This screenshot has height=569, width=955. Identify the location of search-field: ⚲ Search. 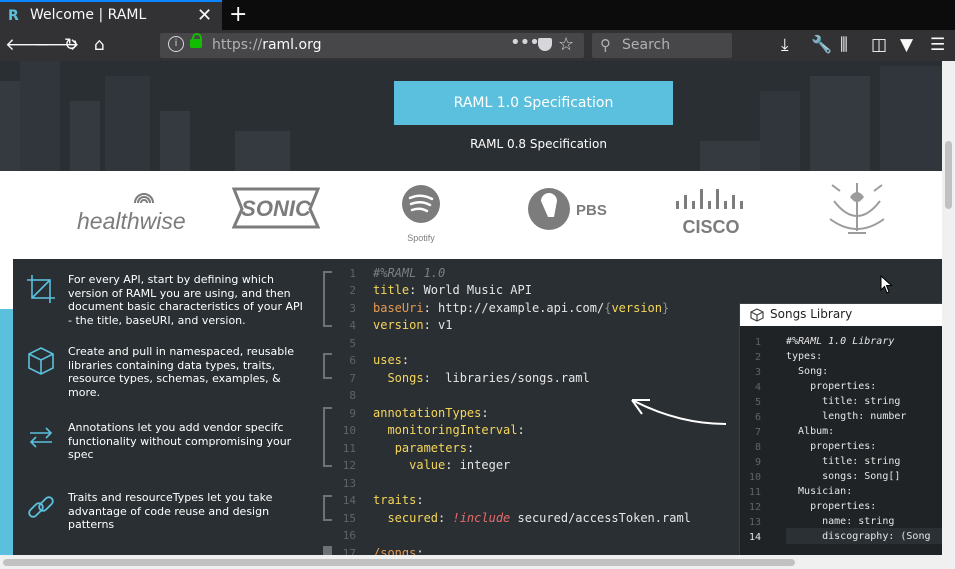
(662, 45).